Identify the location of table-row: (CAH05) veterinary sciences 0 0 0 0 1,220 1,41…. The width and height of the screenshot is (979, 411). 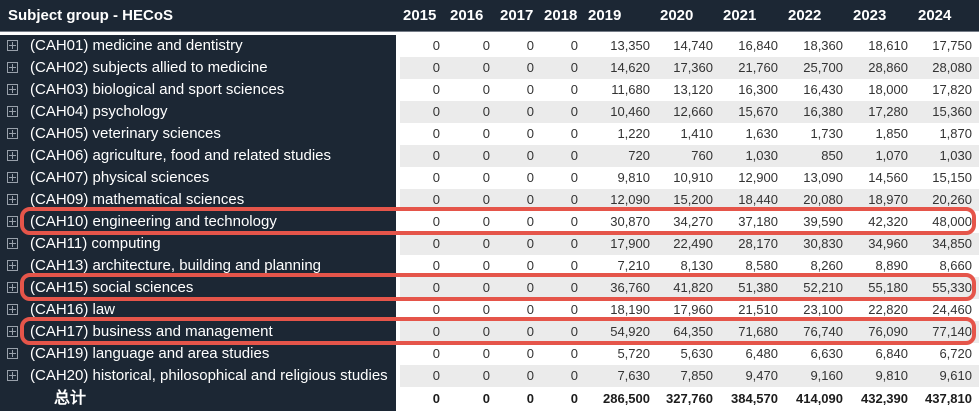
(489, 134).